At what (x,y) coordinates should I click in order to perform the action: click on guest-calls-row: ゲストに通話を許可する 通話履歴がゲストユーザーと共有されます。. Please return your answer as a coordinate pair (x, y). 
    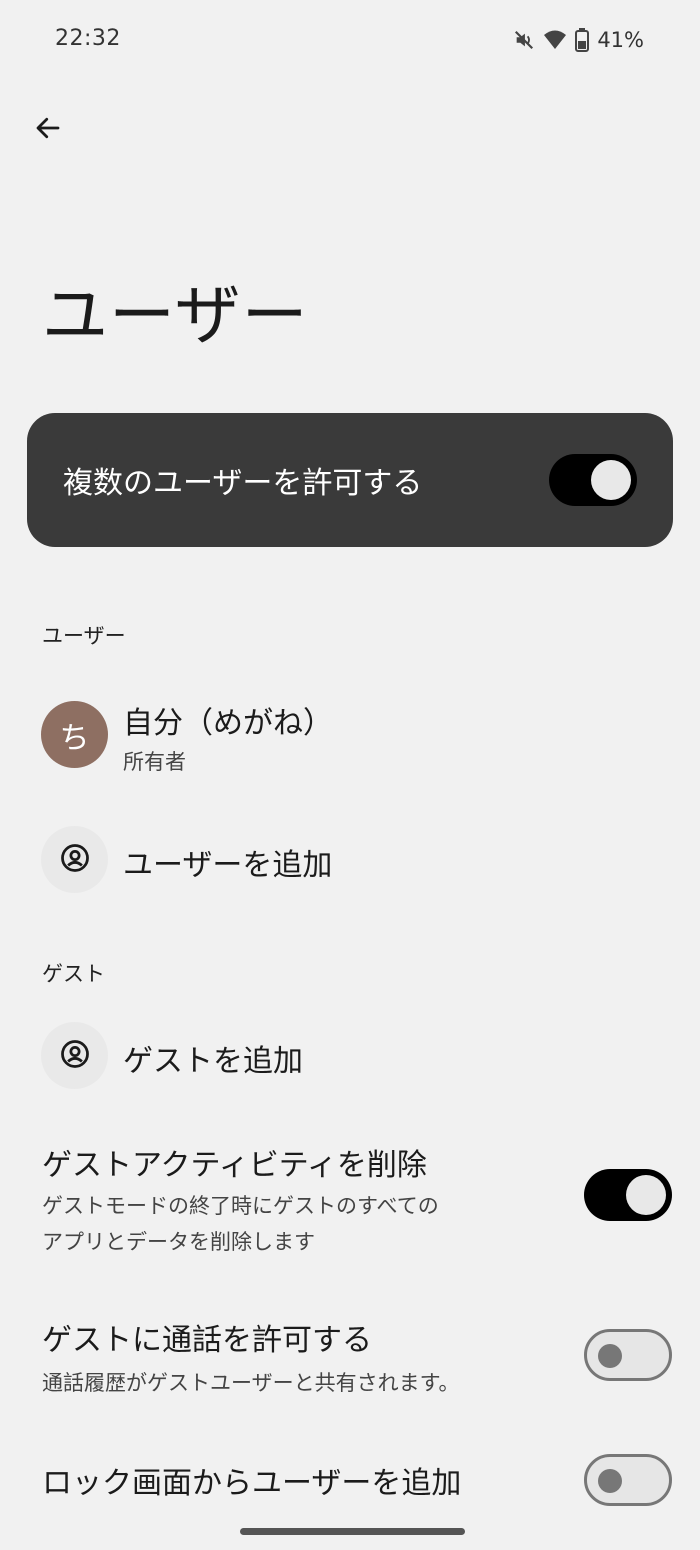
    Looking at the image, I should click on (350, 1360).